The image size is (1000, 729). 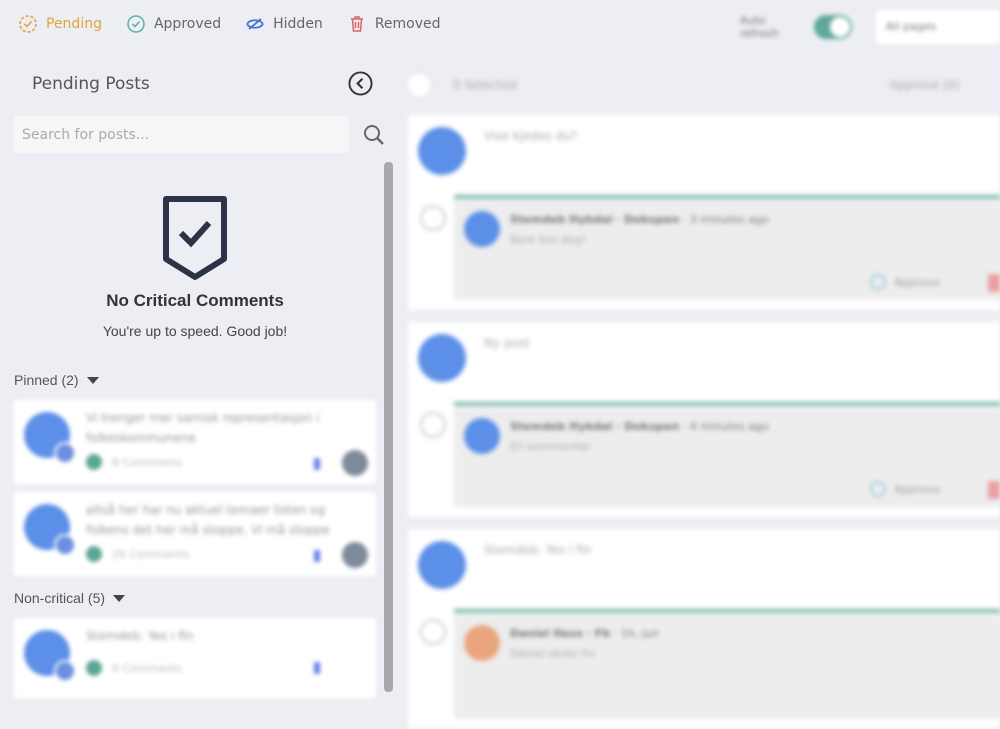 I want to click on tab-pending: Pending, so click(x=60, y=24).